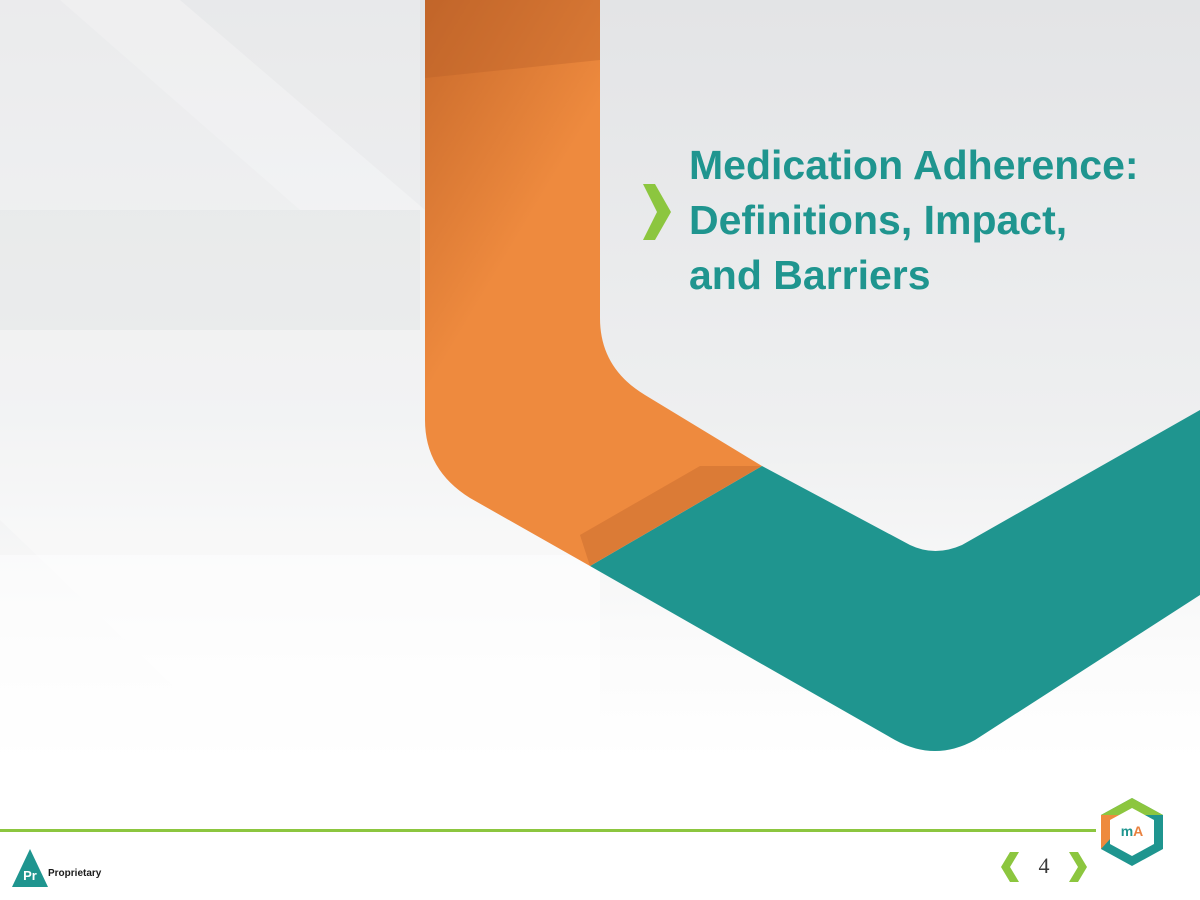 The width and height of the screenshot is (1200, 900). I want to click on footer-divider, so click(548, 830).